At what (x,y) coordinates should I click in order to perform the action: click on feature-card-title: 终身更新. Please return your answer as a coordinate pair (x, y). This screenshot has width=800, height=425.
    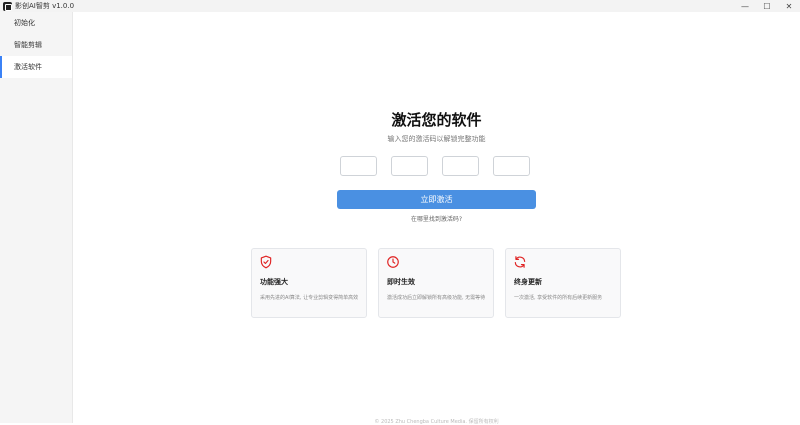
    Looking at the image, I should click on (528, 282).